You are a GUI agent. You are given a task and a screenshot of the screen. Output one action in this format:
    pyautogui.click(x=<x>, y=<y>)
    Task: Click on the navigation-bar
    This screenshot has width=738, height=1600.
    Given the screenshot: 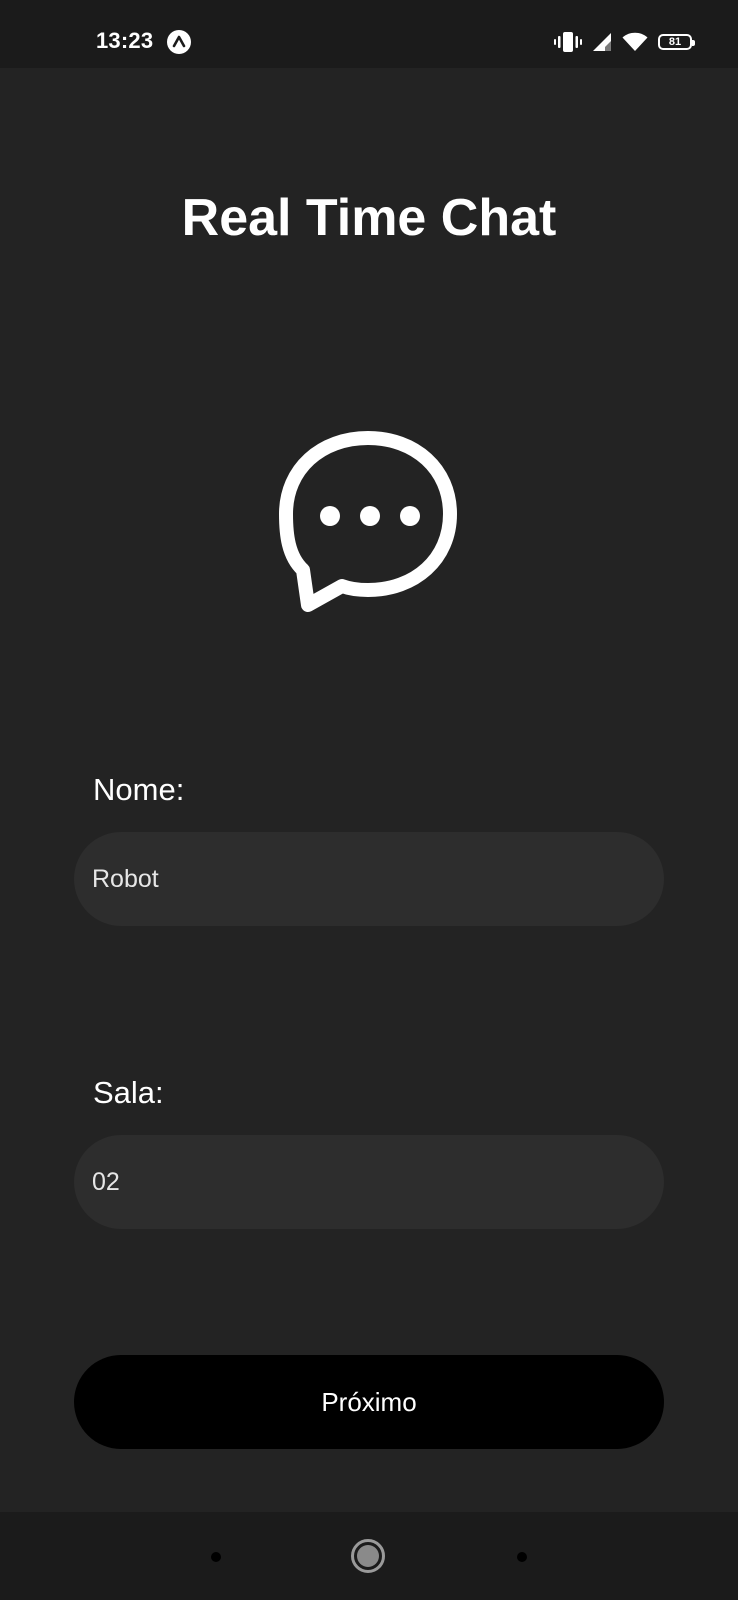 What is the action you would take?
    pyautogui.click(x=369, y=1556)
    